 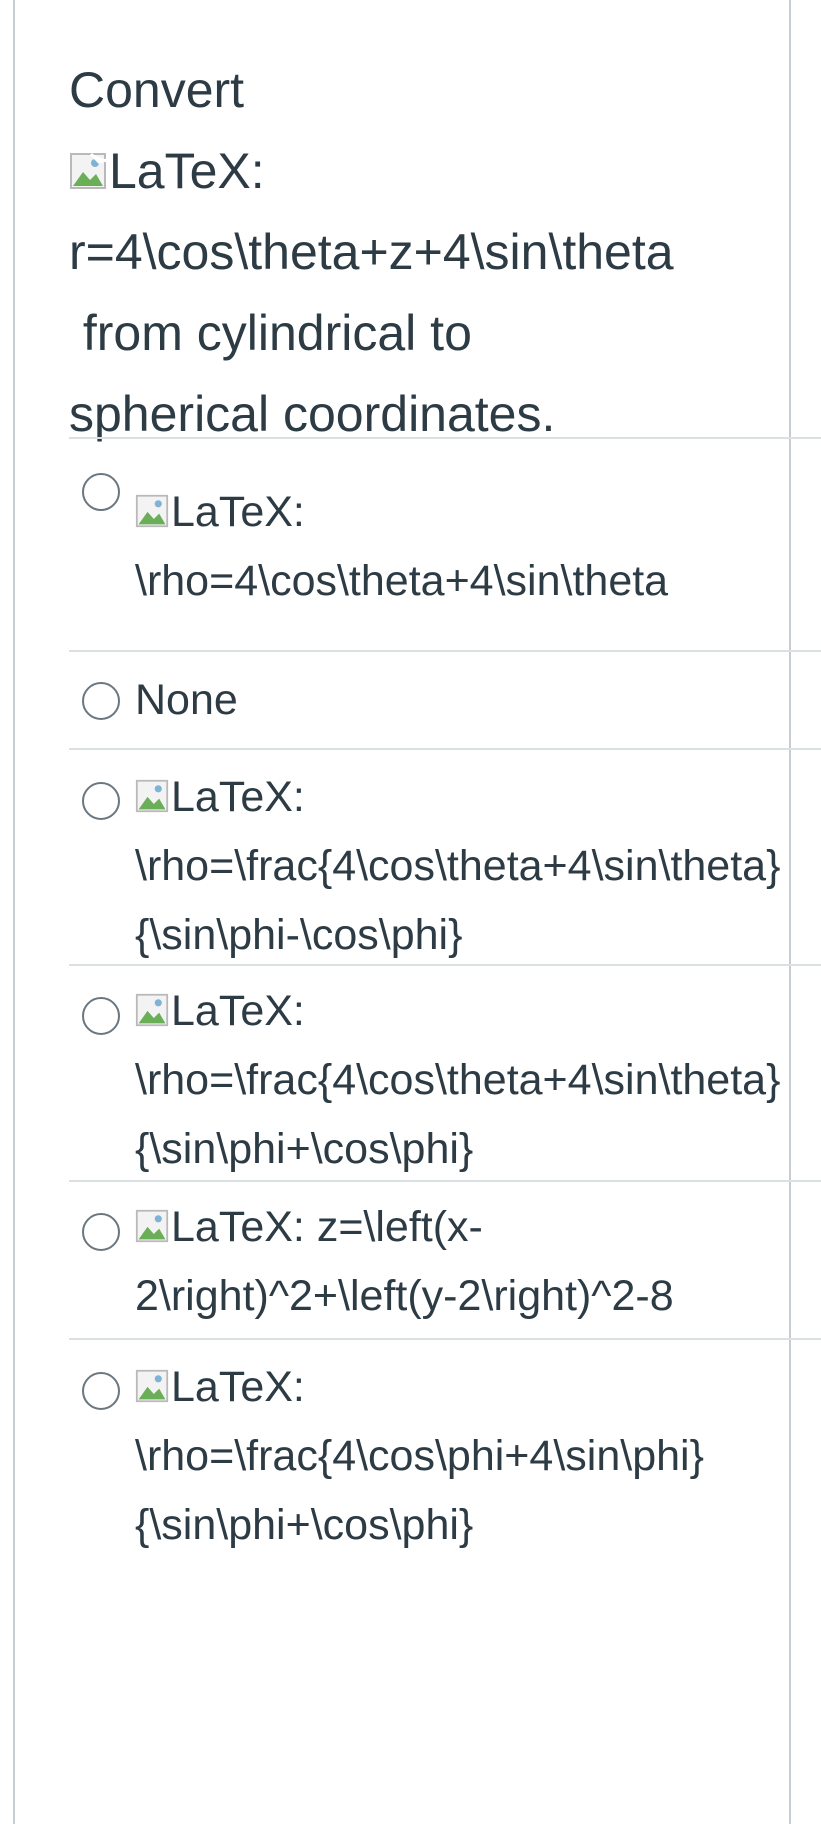 I want to click on answer-line: {\sin\phi-\cos\phi}, so click(x=299, y=935).